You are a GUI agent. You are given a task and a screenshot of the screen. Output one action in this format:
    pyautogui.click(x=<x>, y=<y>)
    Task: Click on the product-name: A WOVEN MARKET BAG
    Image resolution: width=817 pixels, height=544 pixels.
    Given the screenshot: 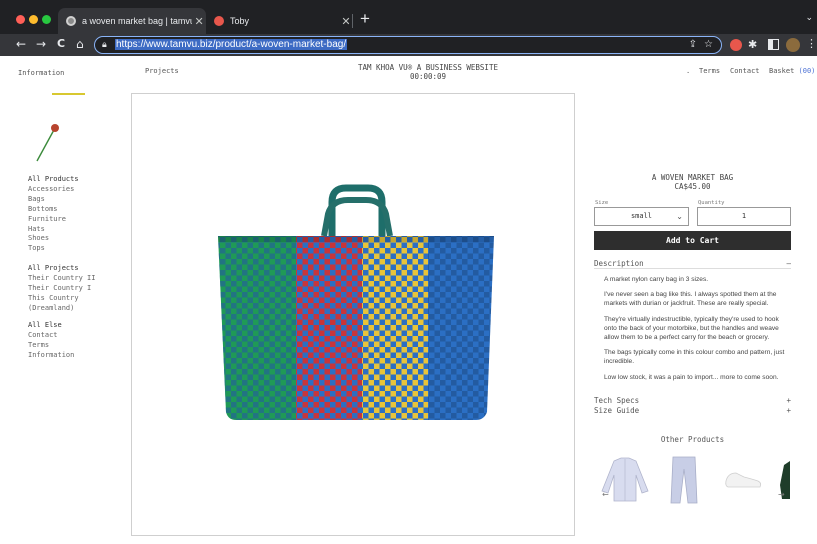 What is the action you would take?
    pyautogui.click(x=692, y=177)
    